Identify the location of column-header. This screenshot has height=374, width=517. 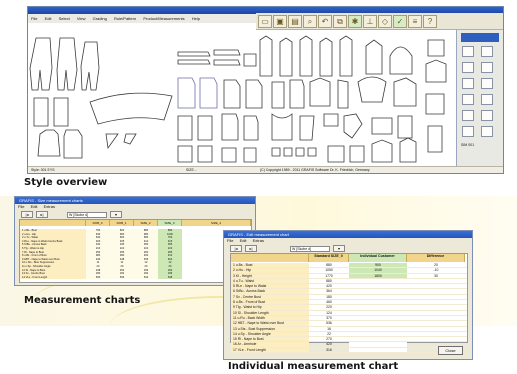
(270, 258).